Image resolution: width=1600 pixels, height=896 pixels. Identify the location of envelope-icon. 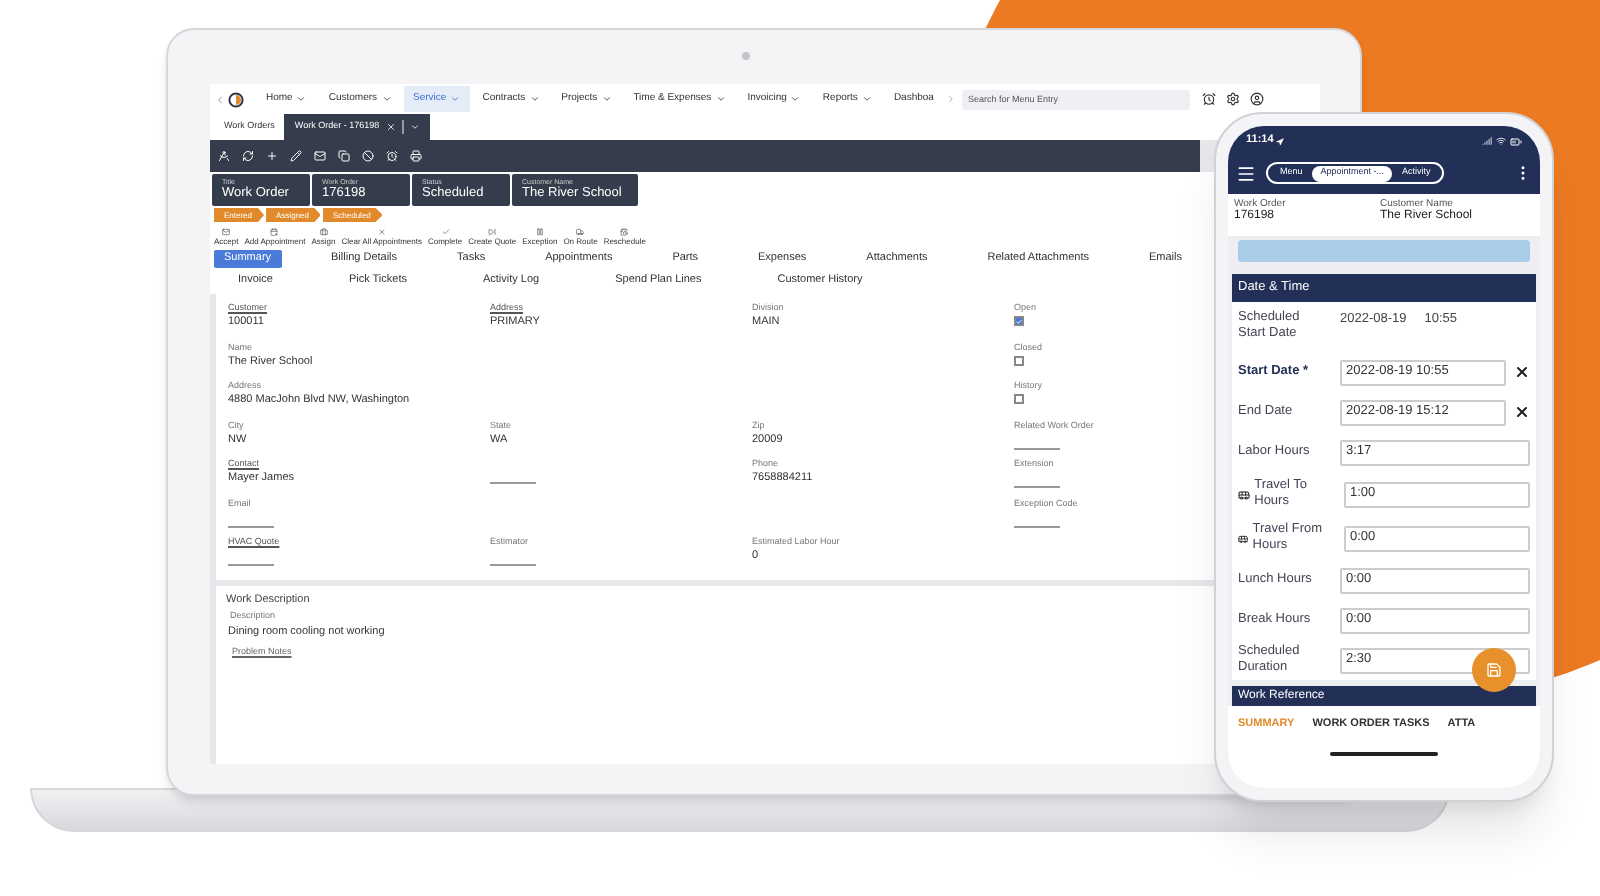
(226, 232).